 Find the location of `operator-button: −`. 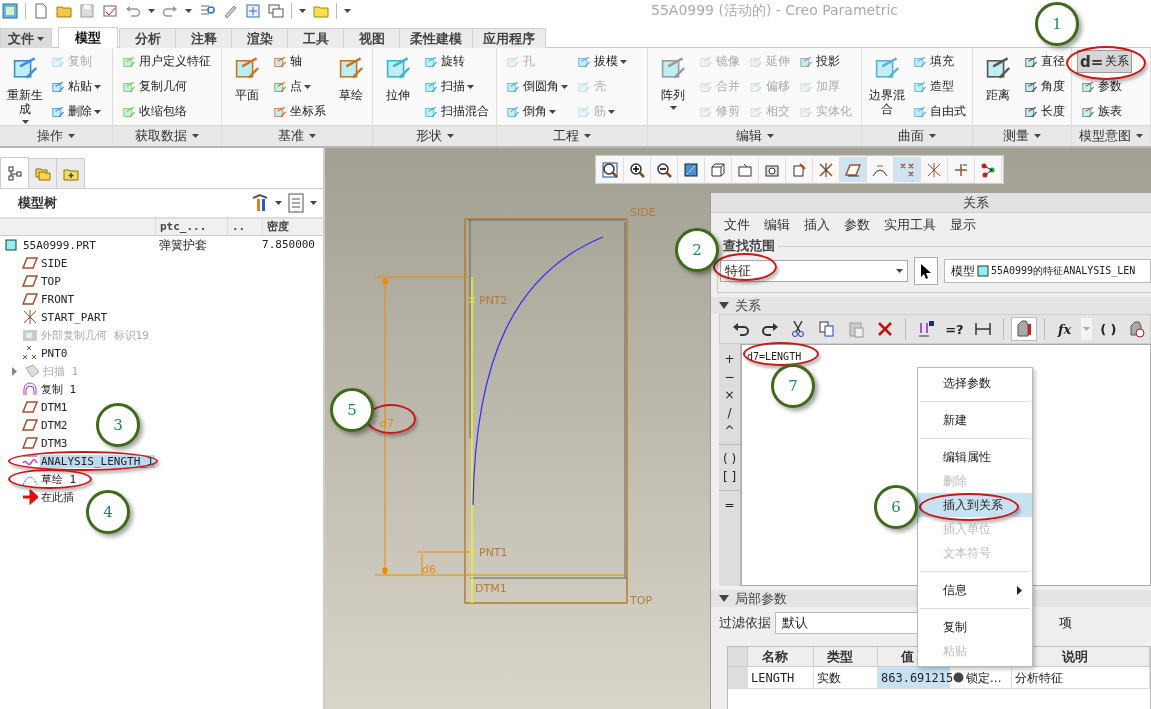

operator-button: − is located at coordinates (729, 377).